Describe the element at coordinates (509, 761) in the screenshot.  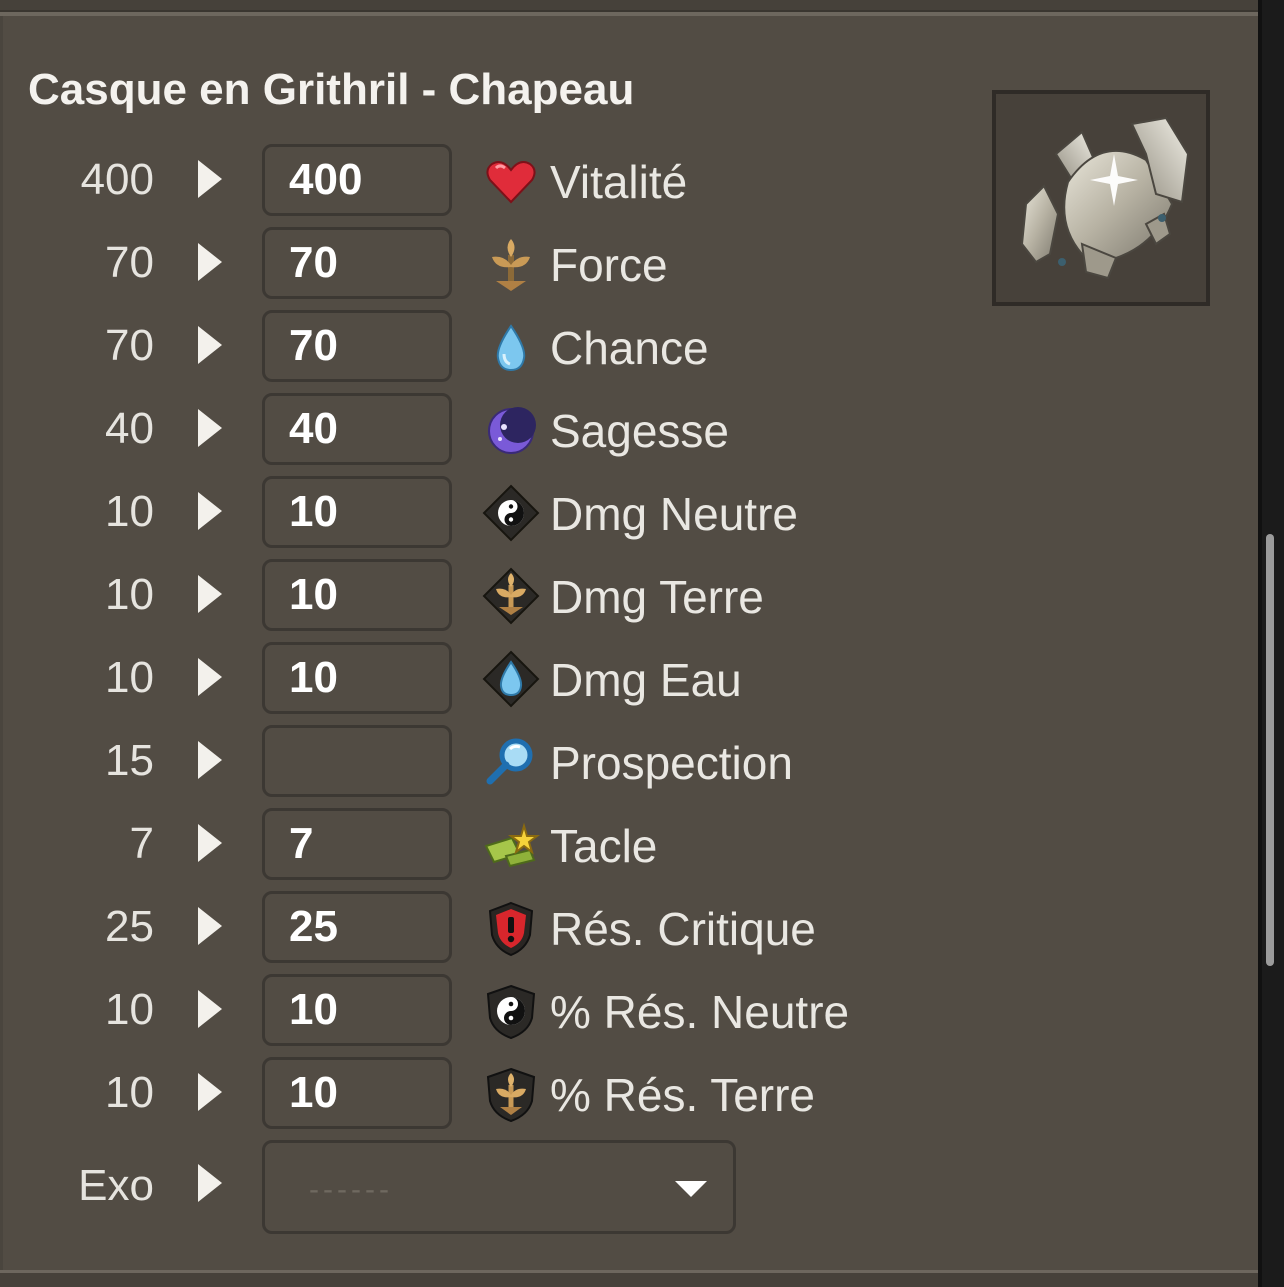
I see `magnifier-icon` at that location.